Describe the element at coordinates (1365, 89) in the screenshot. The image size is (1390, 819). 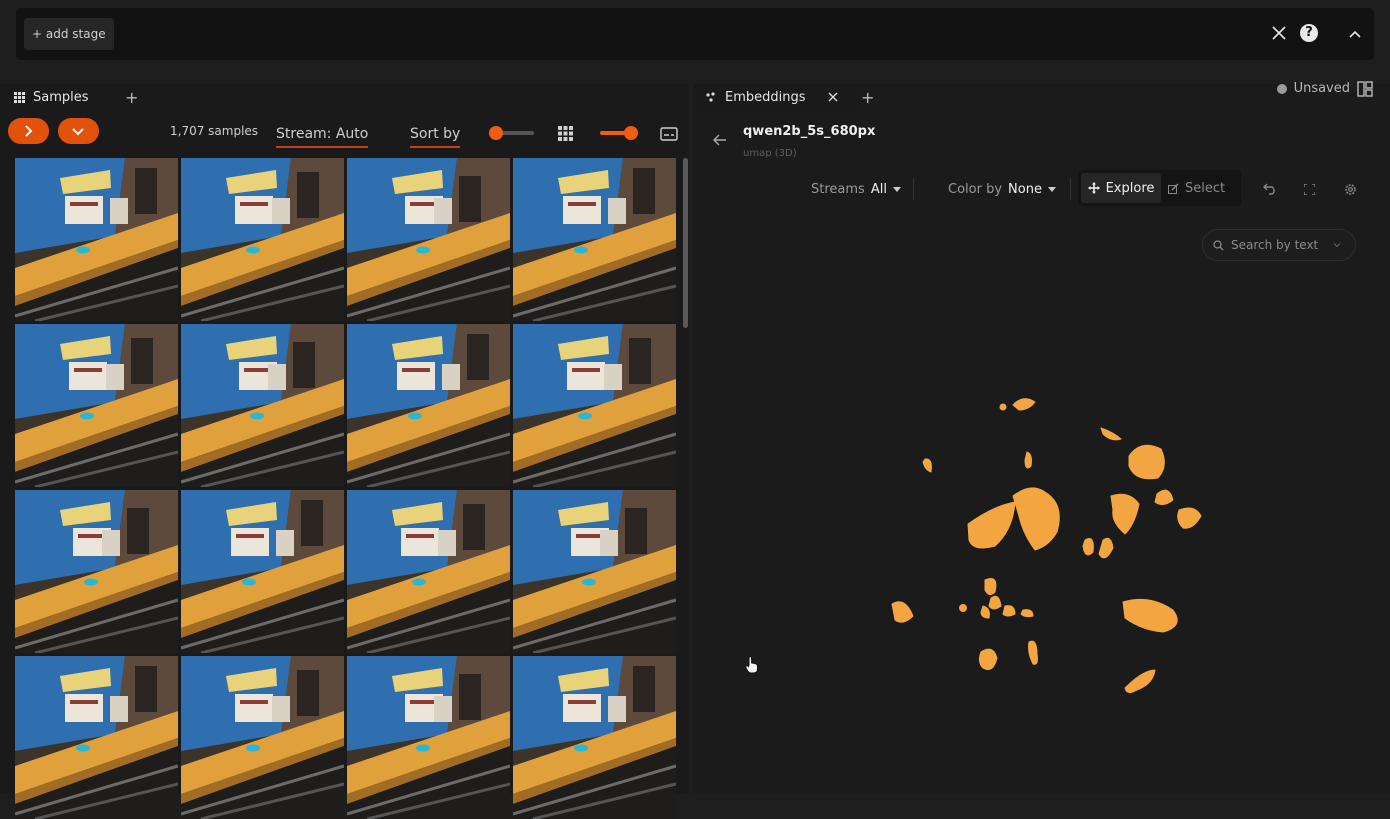
I see `layout-icon` at that location.